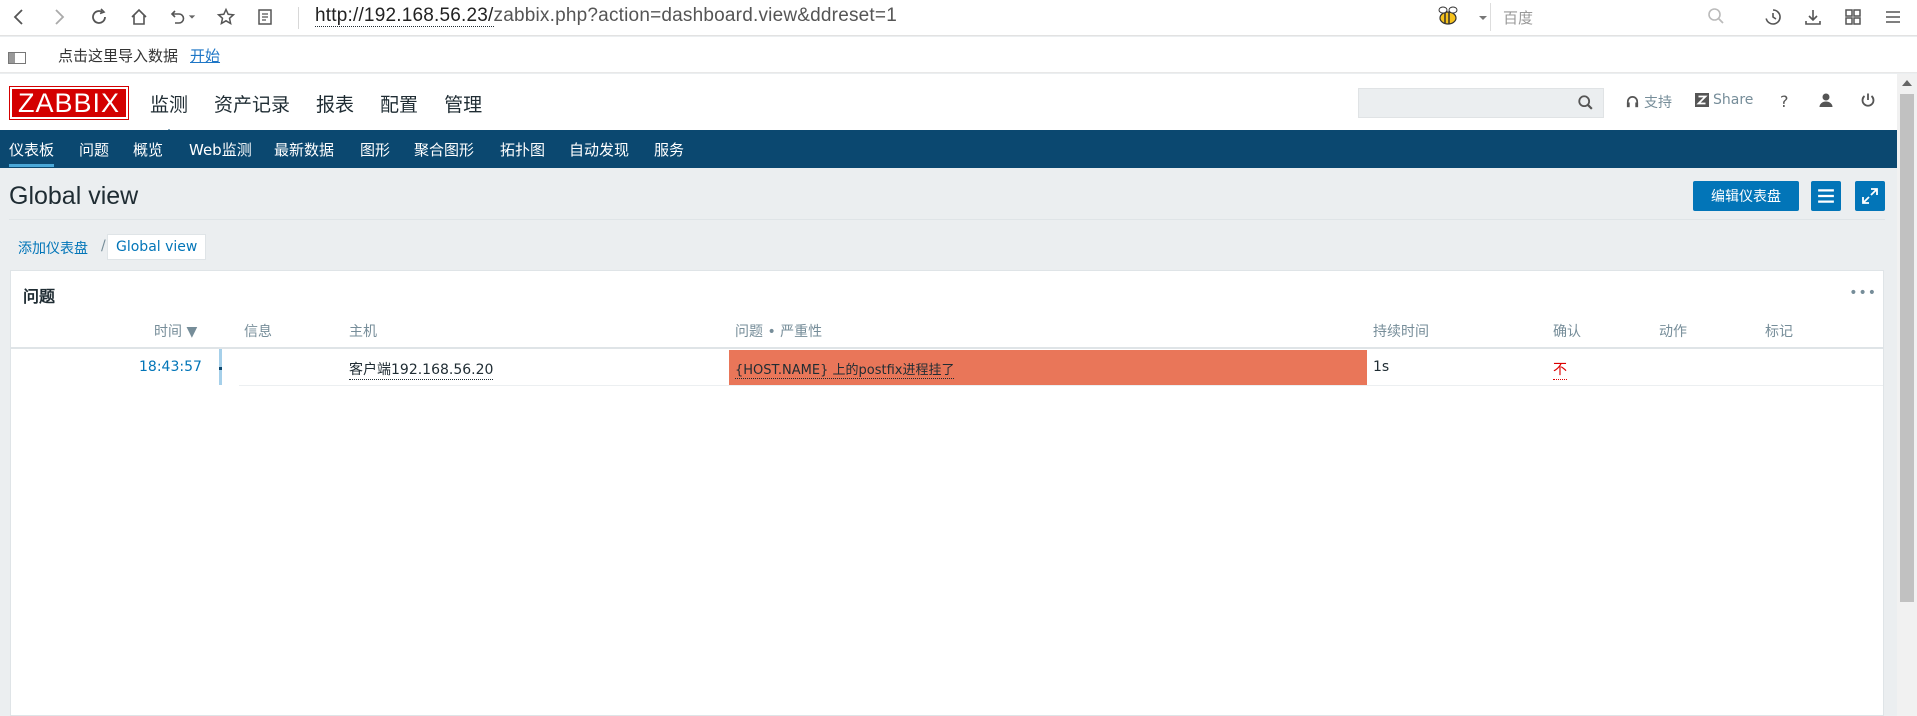 The height and width of the screenshot is (716, 1917). Describe the element at coordinates (59, 17) in the screenshot. I see `forward-icon` at that location.